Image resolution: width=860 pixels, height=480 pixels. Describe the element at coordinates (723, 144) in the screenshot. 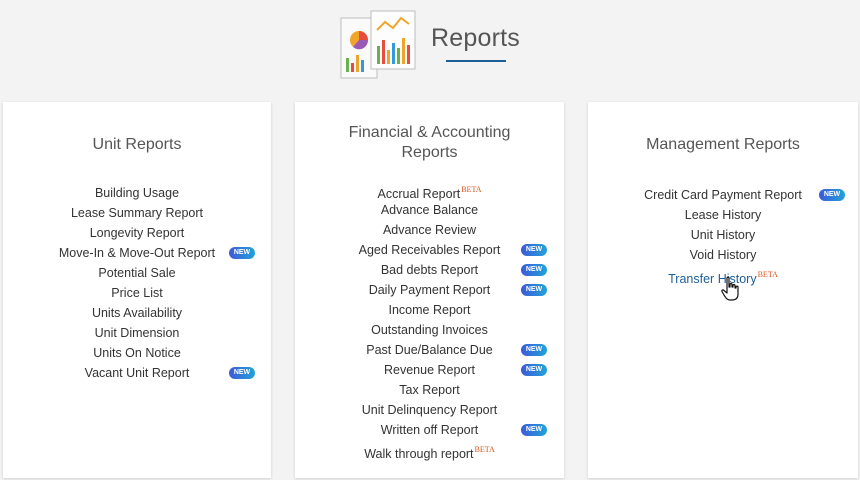

I see `management-reports-title: Management Reports` at that location.